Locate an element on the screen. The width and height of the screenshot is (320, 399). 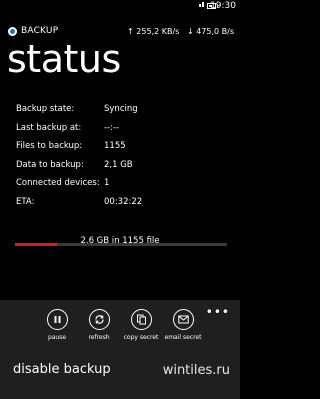
email-secret-label: email secret is located at coordinates (183, 337).